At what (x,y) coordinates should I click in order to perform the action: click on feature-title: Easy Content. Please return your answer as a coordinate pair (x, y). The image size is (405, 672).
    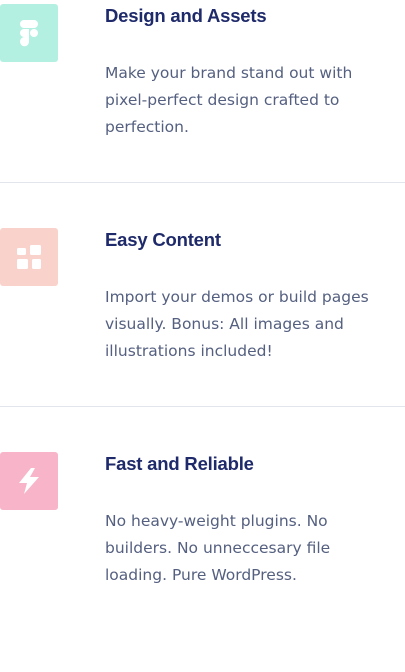
    Looking at the image, I should click on (163, 239).